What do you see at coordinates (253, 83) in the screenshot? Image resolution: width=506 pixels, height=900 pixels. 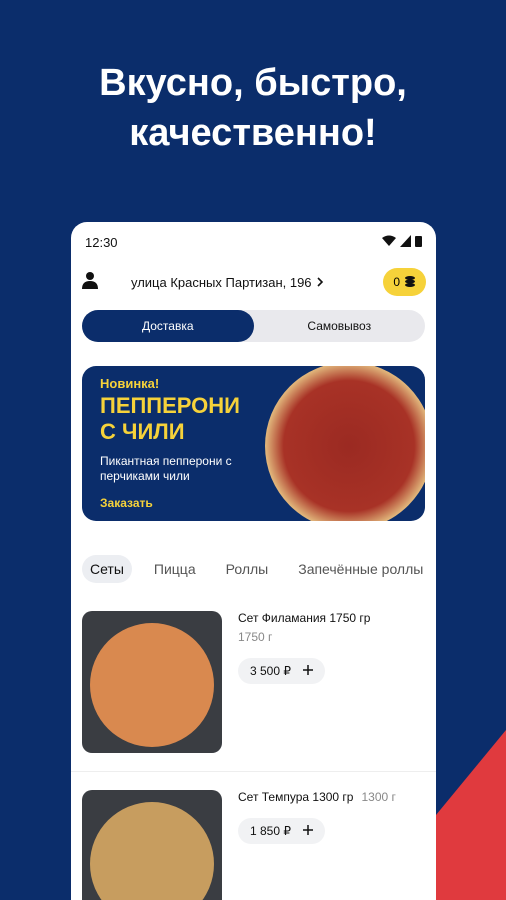 I see `headline-line1: Вкусно, быстро,` at bounding box center [253, 83].